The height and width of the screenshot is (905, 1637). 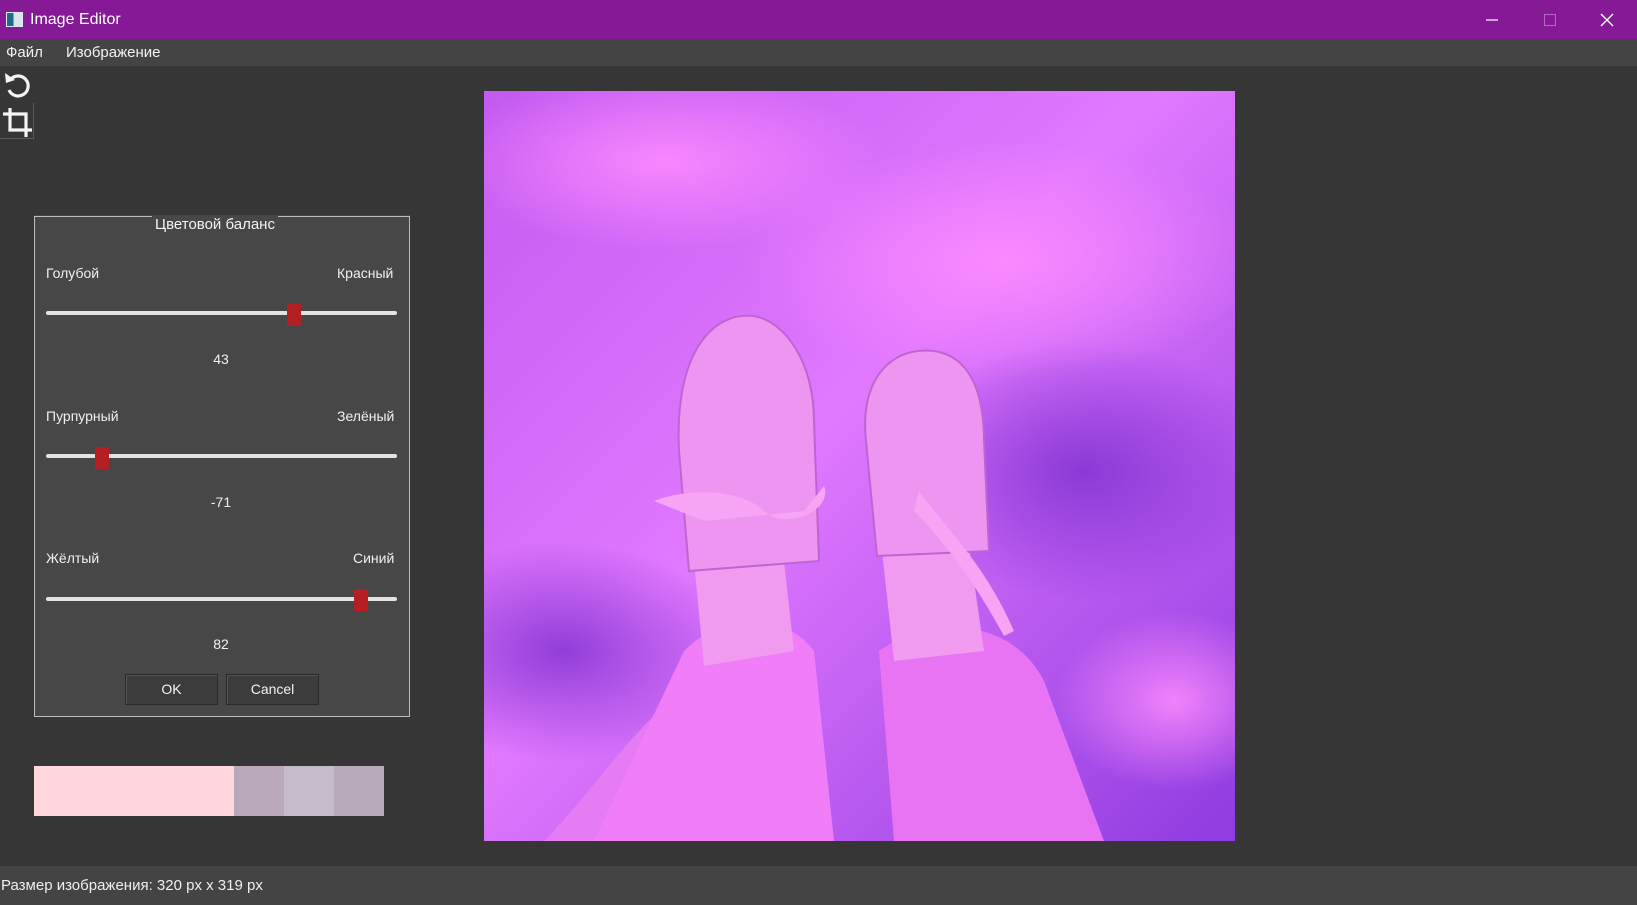 I want to click on crop-icon, so click(x=17, y=122).